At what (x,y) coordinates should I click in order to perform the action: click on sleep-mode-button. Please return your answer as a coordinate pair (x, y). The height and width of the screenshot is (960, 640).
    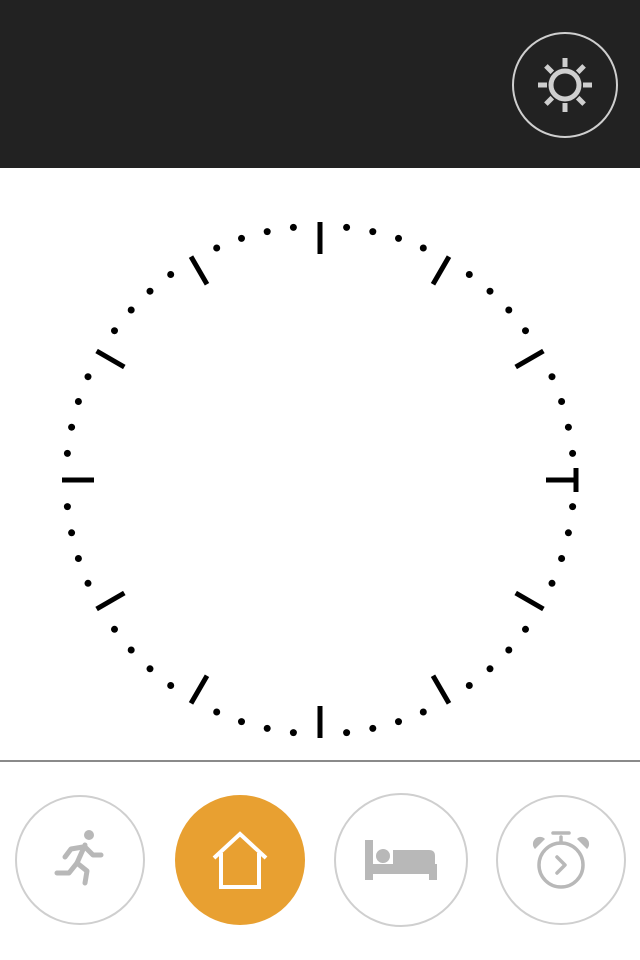
    Looking at the image, I should click on (401, 860).